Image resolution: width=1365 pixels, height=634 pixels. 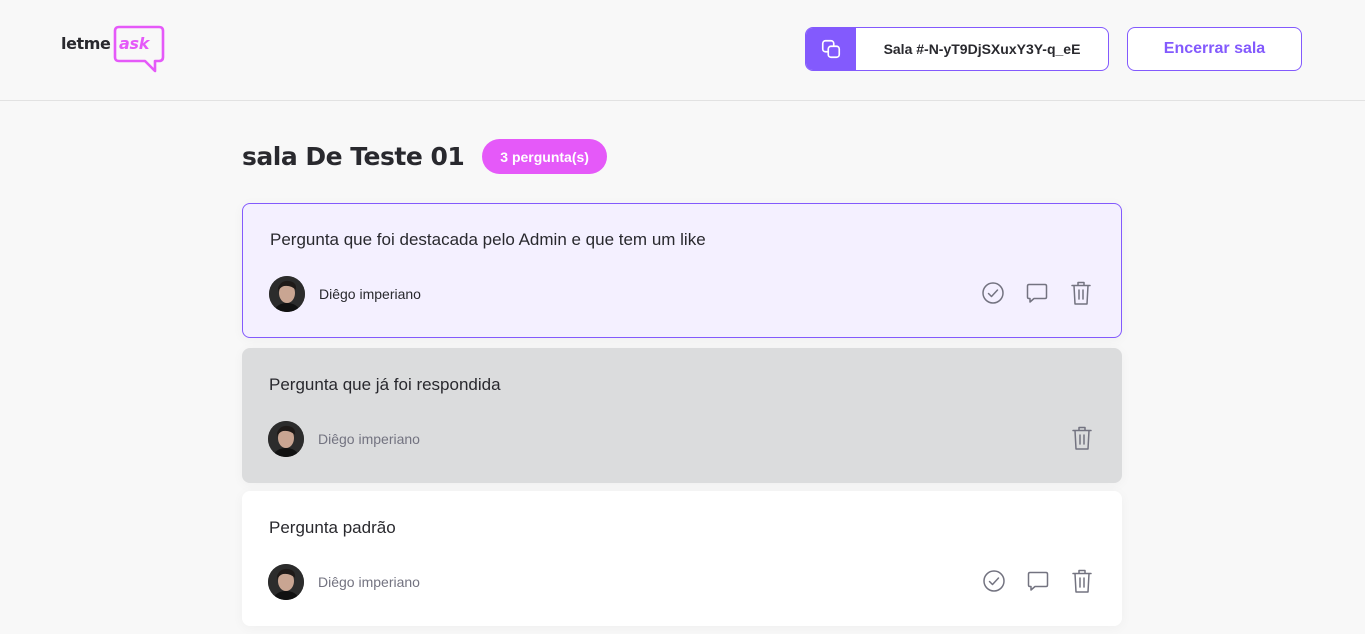 I want to click on end-room-button: Encerrar sala, so click(x=1214, y=49).